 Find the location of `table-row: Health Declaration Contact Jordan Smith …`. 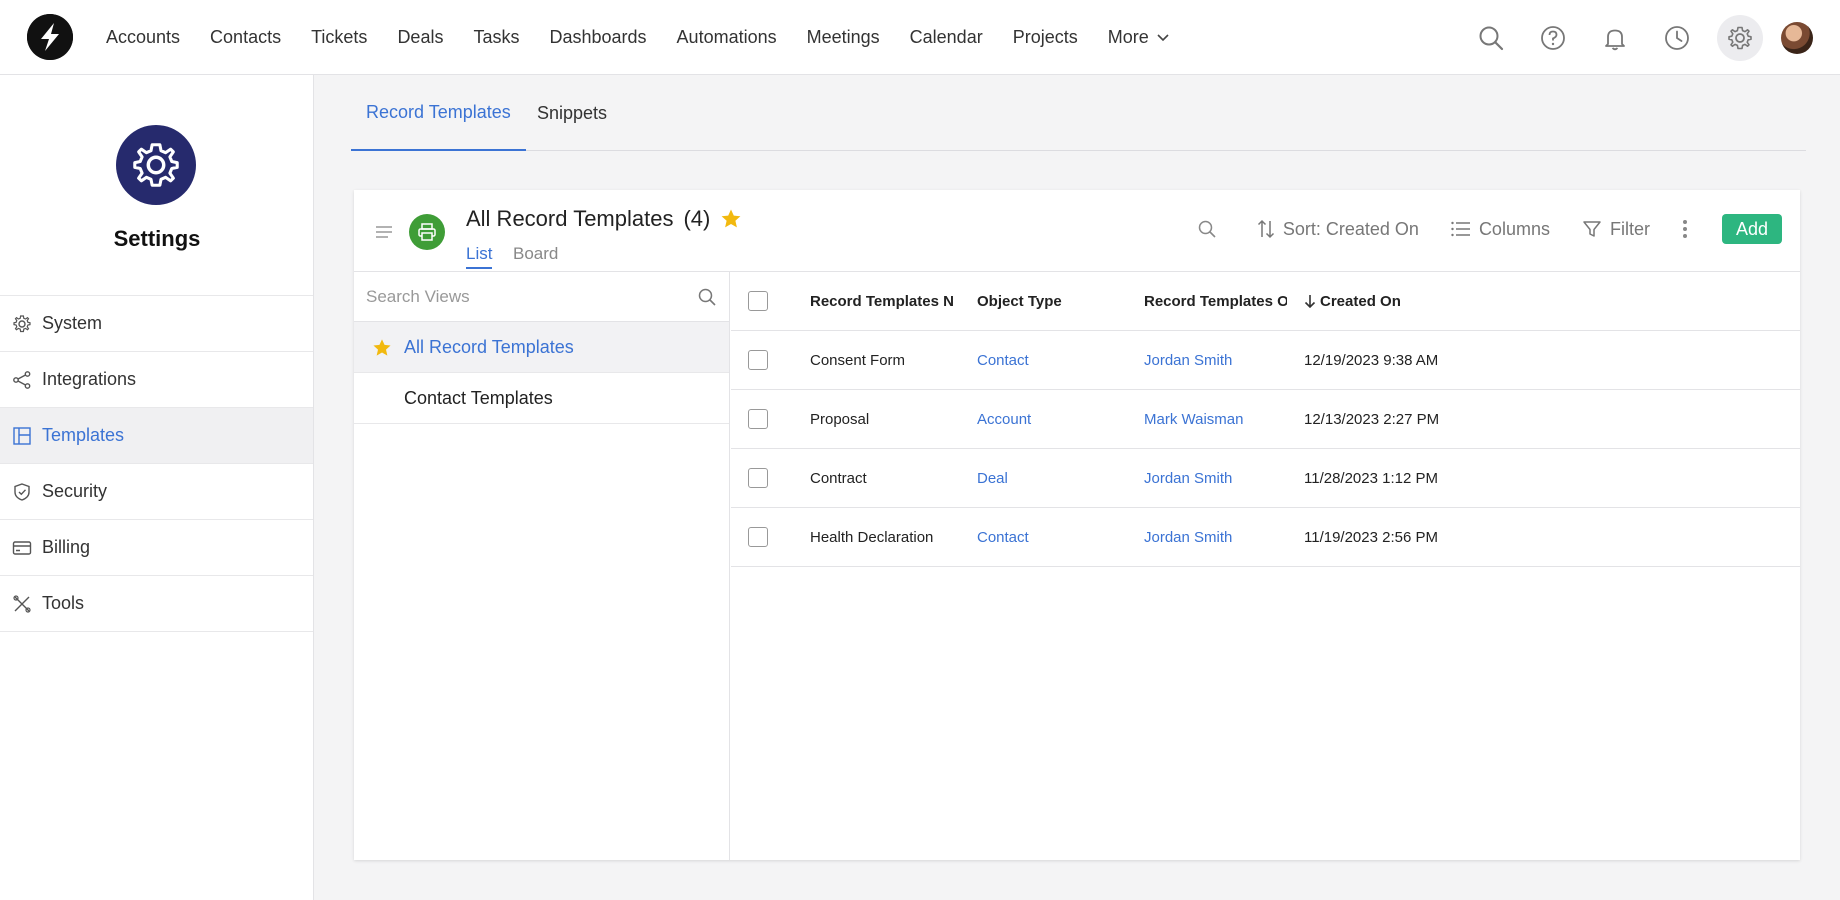

table-row: Health Declaration Contact Jordan Smith … is located at coordinates (1265, 537).